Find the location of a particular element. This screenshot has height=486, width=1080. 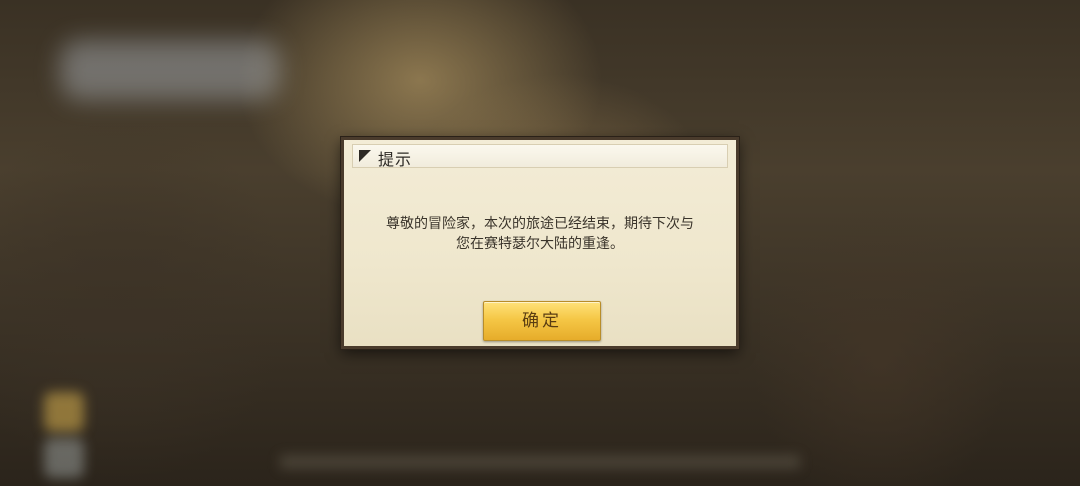

blurred-footer-text is located at coordinates (540, 462).